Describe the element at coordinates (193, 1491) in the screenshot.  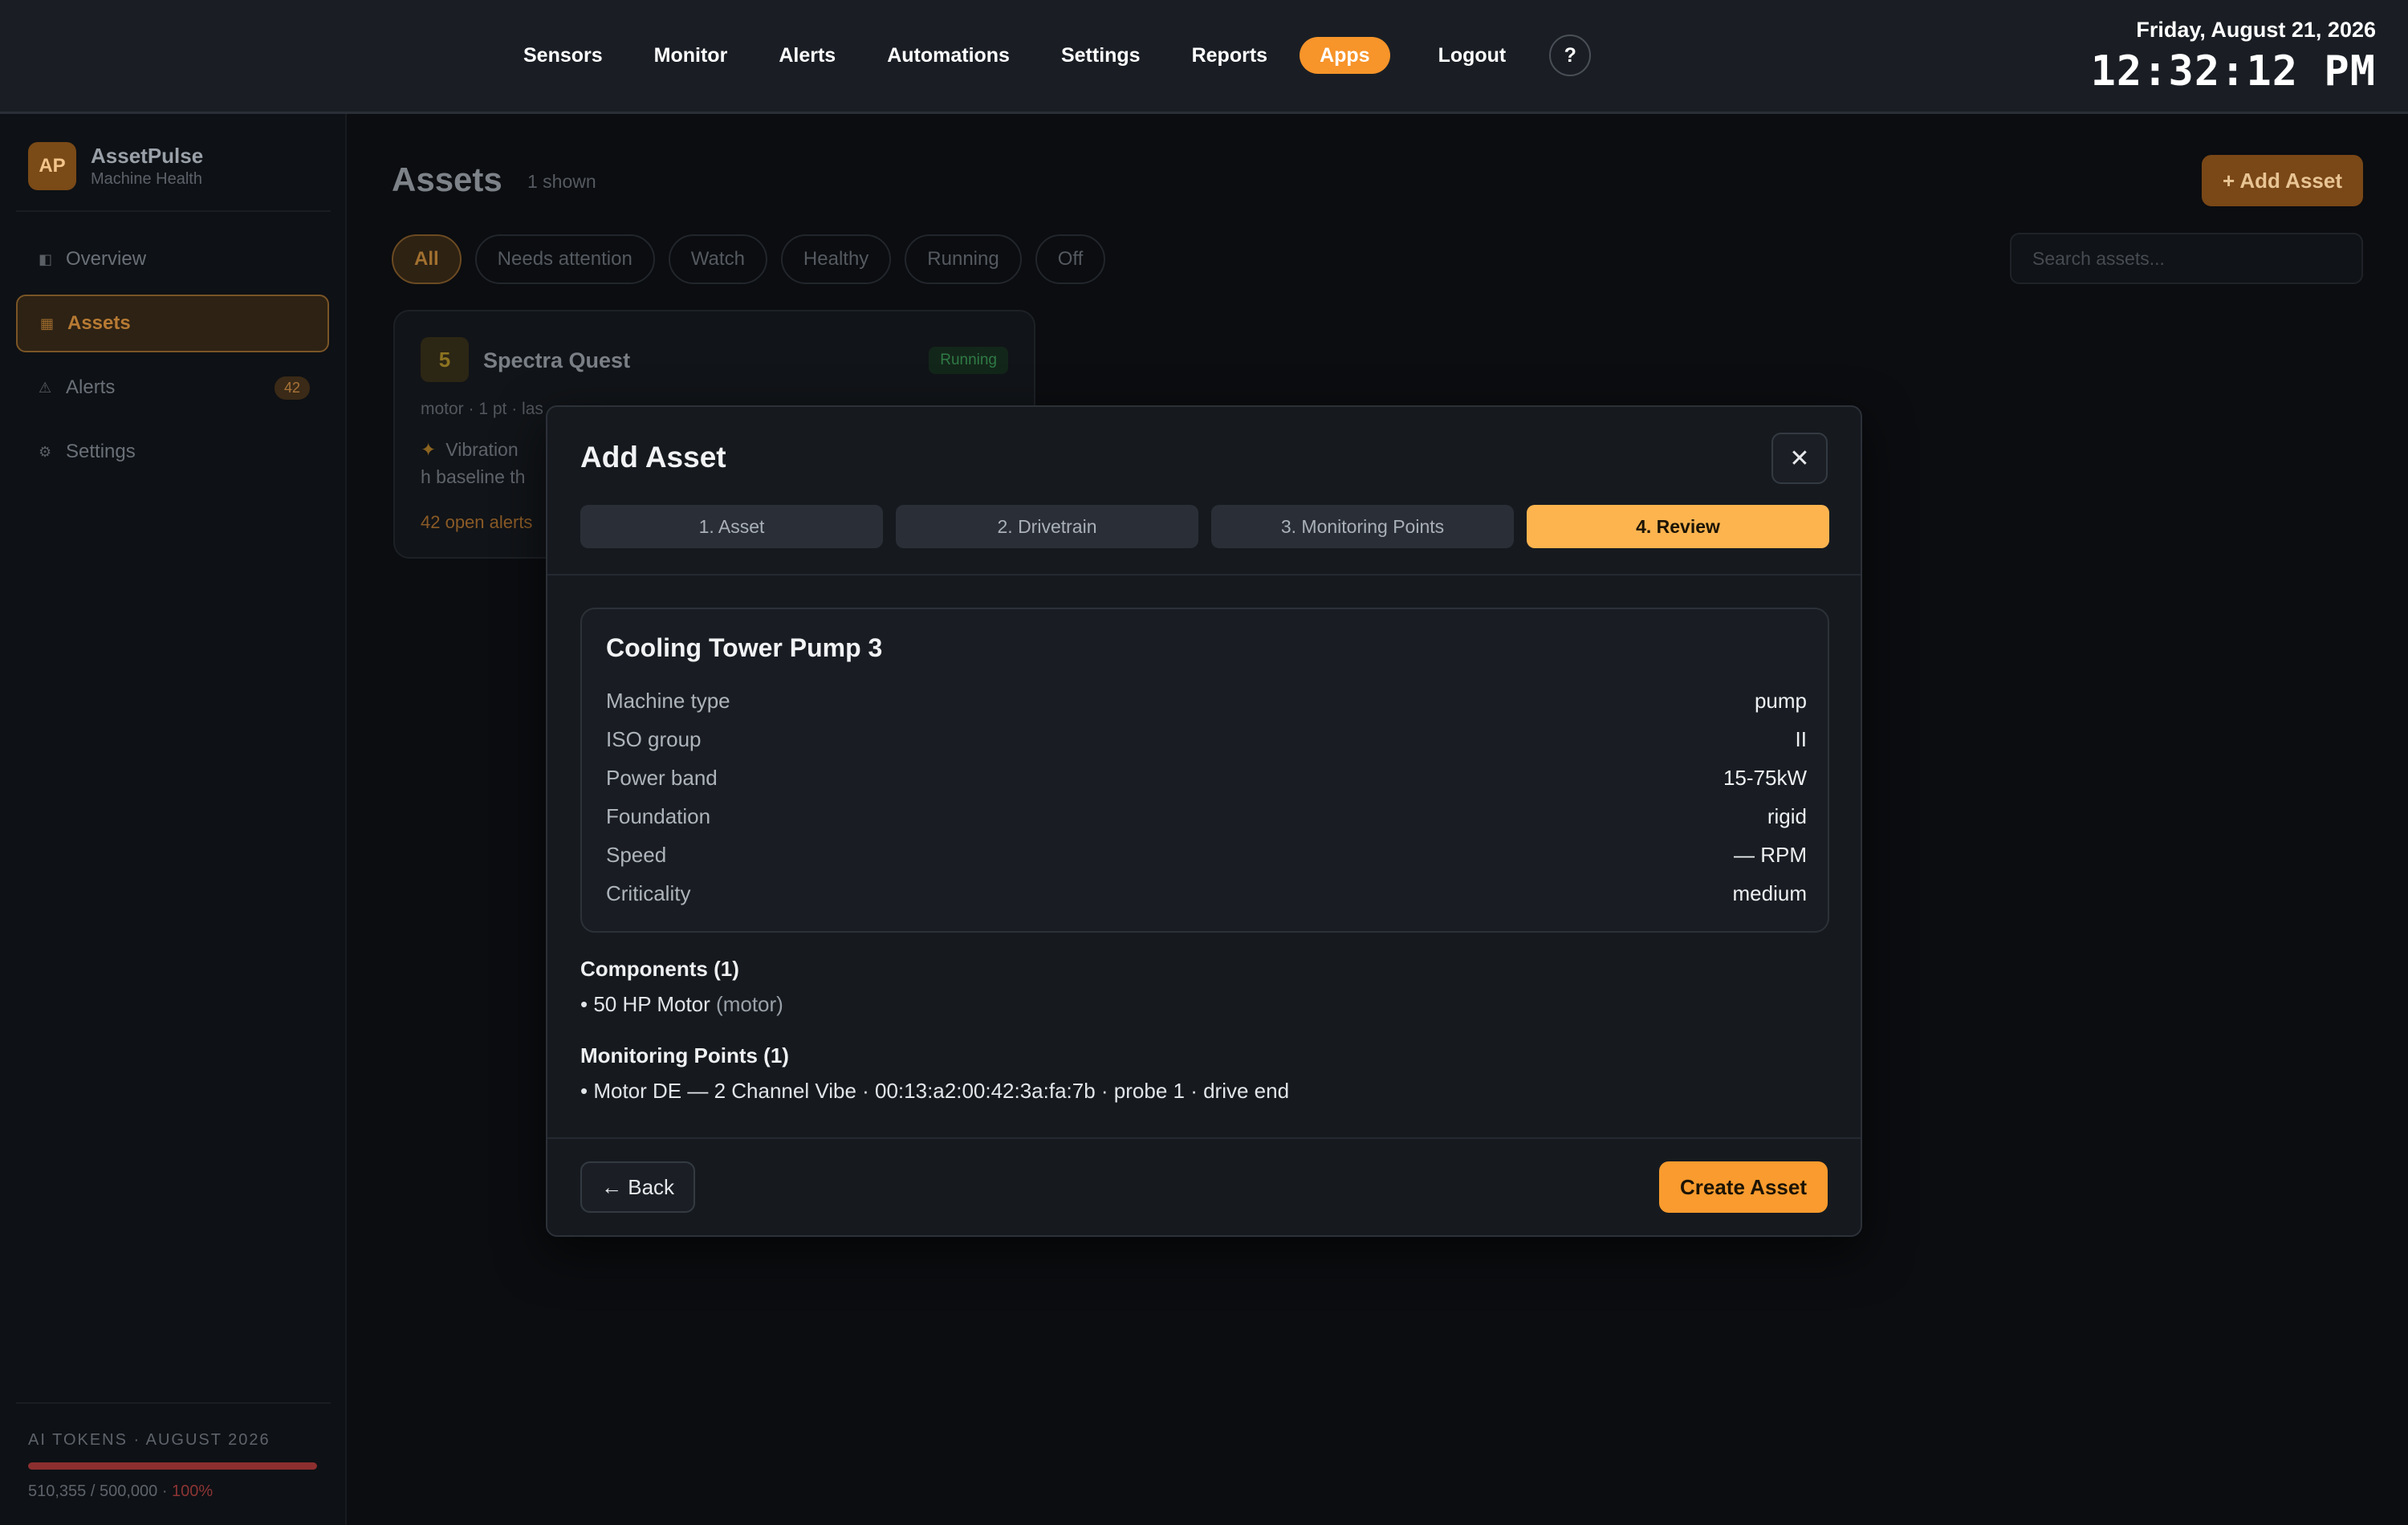
I see `tokens-percent: 100%` at that location.